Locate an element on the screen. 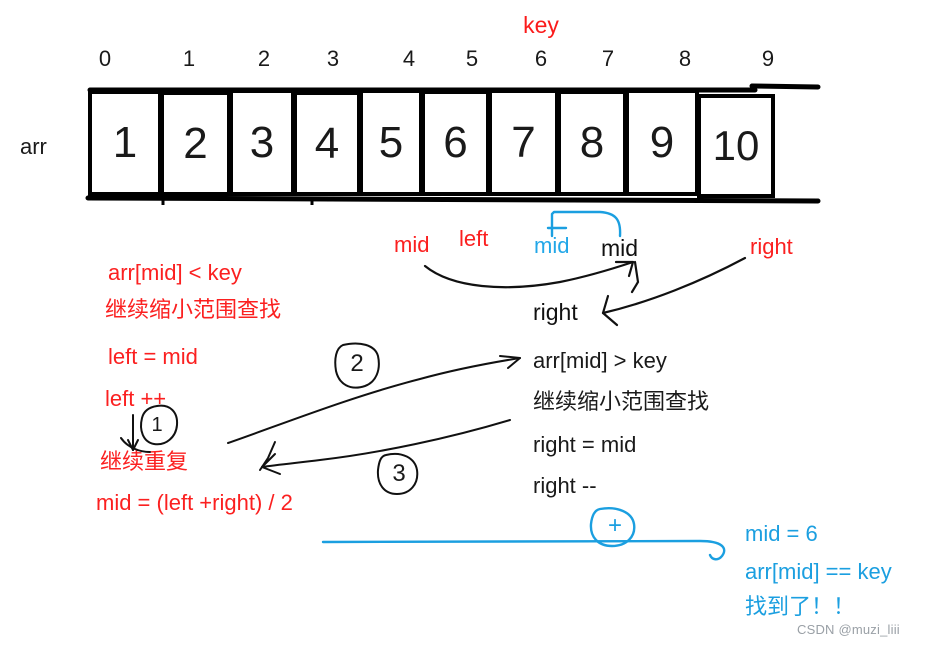  array-cell-8: 9 is located at coordinates (662, 142).